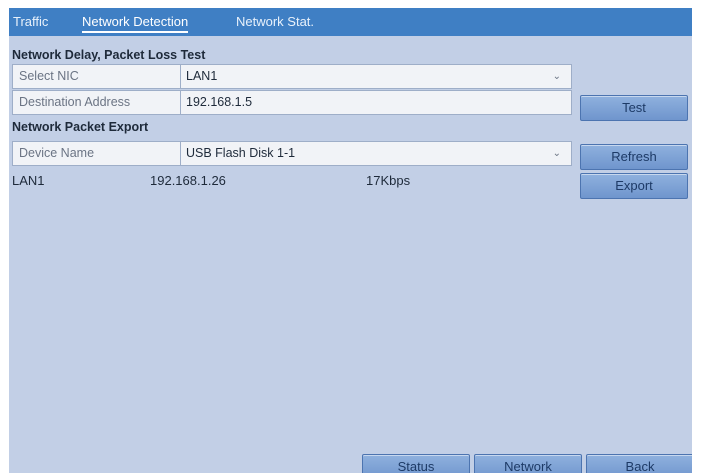  What do you see at coordinates (634, 108) in the screenshot?
I see `test-button: Test` at bounding box center [634, 108].